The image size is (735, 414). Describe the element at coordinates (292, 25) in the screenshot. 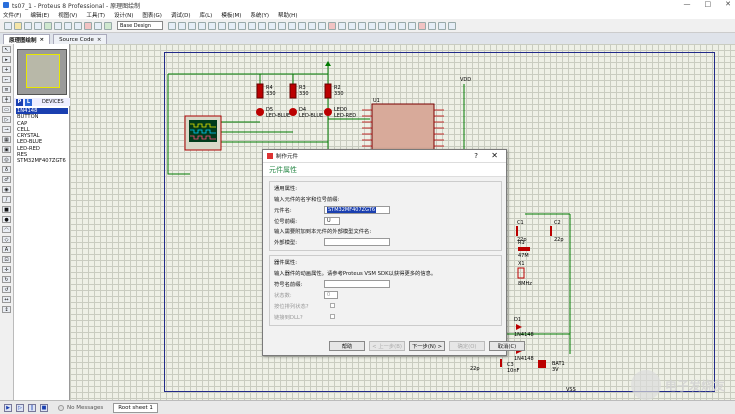

I see `paste-icon` at that location.